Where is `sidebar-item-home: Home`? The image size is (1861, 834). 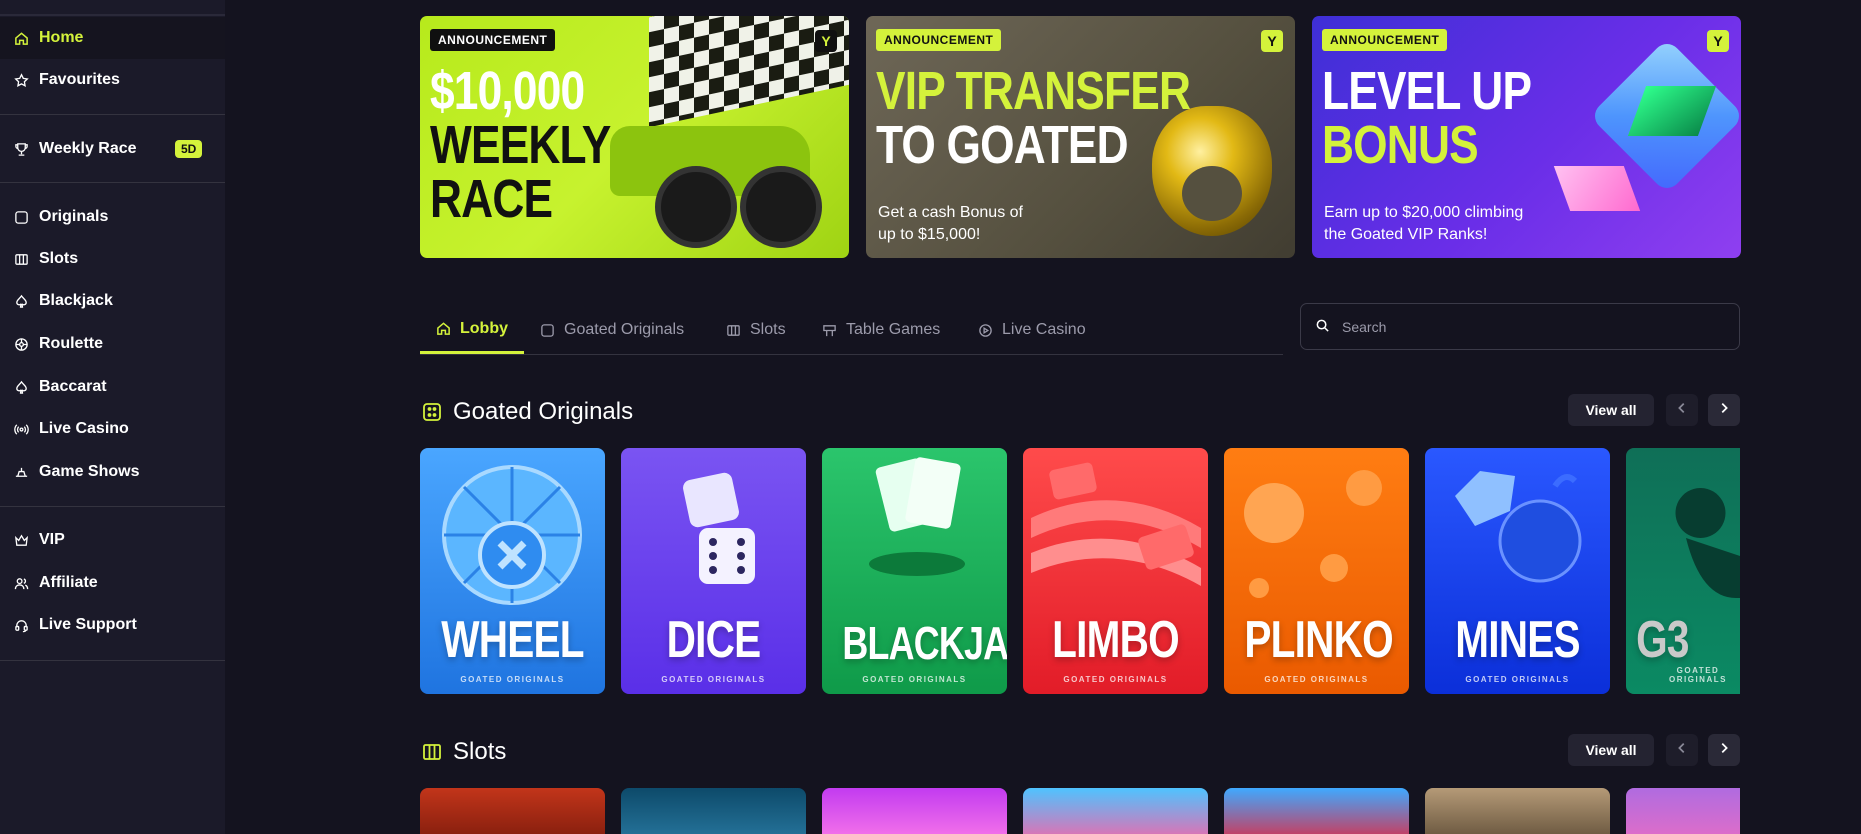
sidebar-item-home: Home is located at coordinates (112, 38).